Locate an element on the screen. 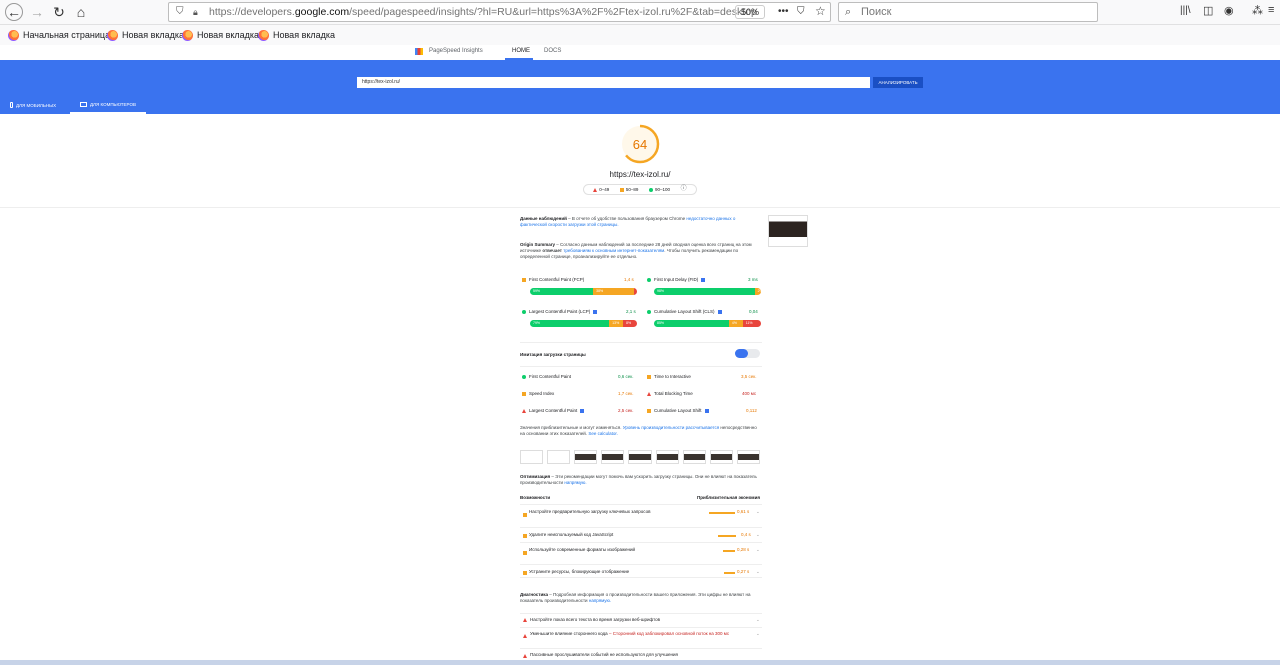  toggle-on is located at coordinates (741, 353).